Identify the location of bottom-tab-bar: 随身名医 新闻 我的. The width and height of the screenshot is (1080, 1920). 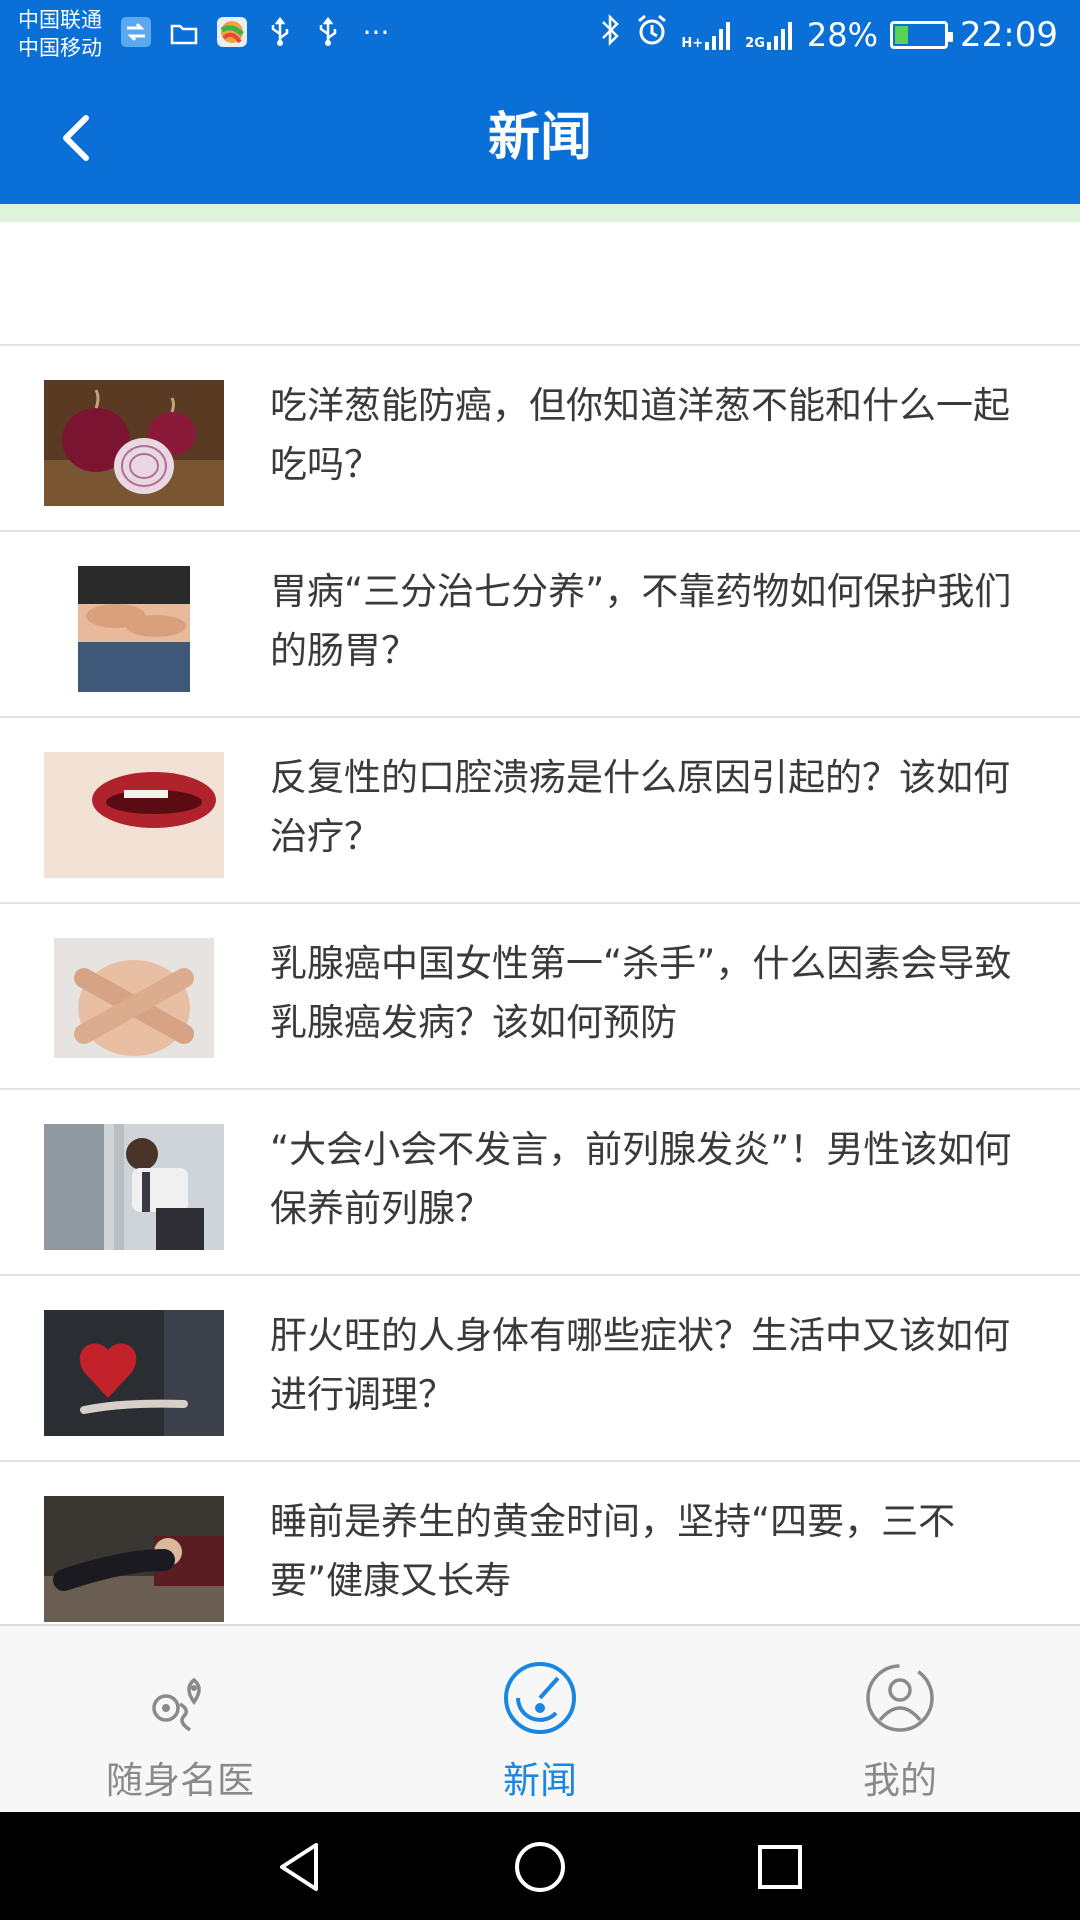
(540, 1718).